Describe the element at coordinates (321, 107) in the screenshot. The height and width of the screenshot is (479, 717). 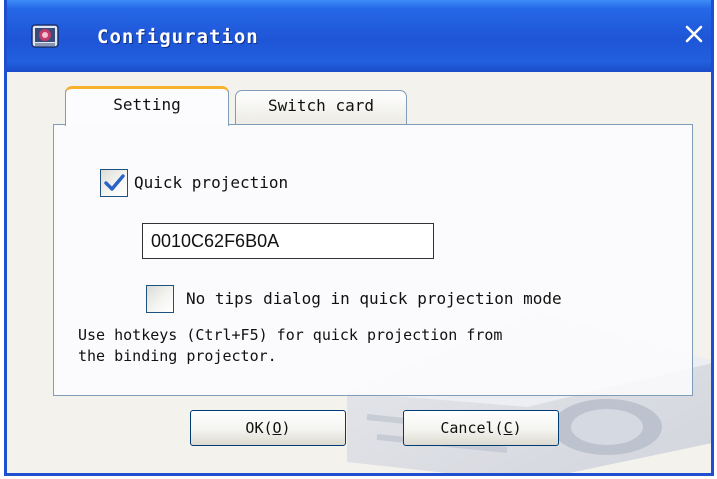
I see `tab-switch-card: Switch card` at that location.